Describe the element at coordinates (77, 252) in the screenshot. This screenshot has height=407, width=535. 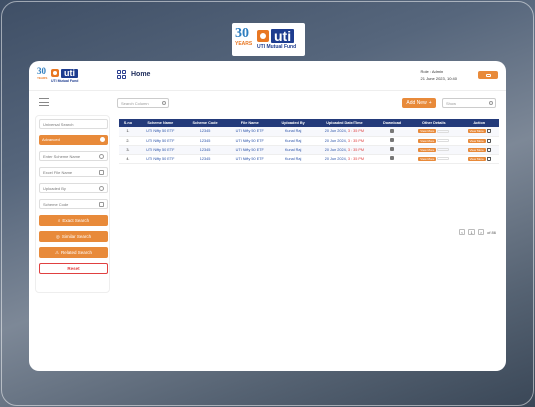
I see `related-search-label: Related Search` at that location.